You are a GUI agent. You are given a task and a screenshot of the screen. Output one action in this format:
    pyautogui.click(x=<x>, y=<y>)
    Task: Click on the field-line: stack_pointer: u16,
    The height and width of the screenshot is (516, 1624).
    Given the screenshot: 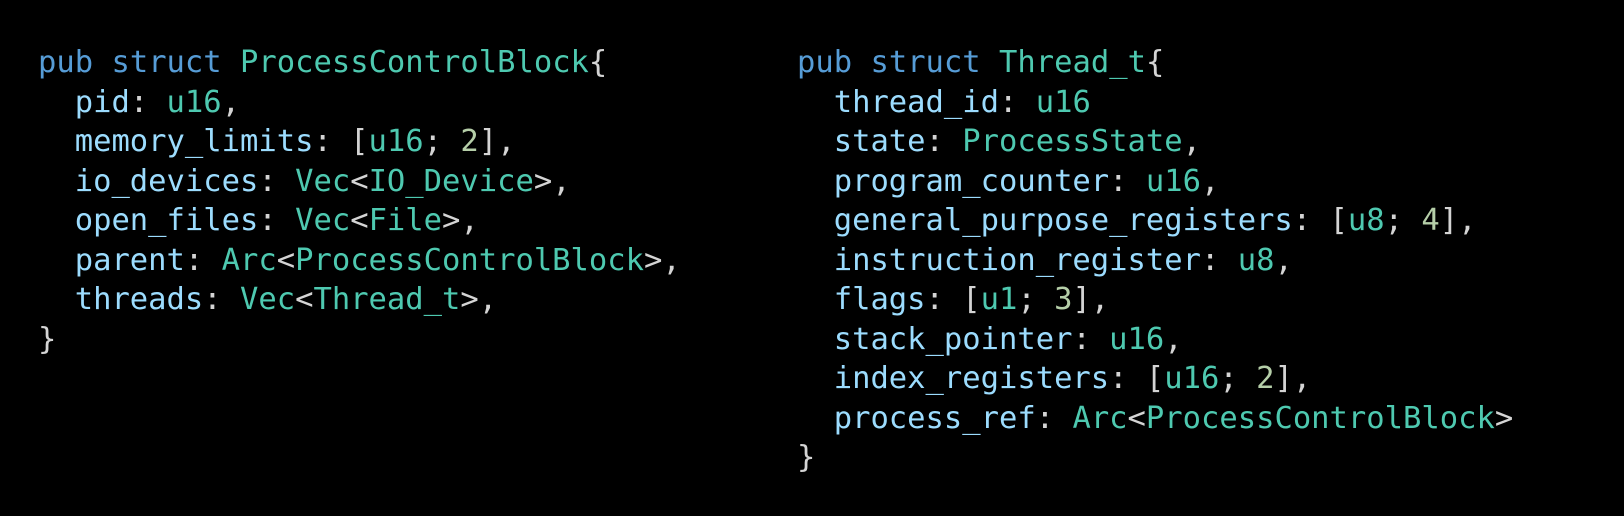 What is the action you would take?
    pyautogui.click(x=1155, y=340)
    